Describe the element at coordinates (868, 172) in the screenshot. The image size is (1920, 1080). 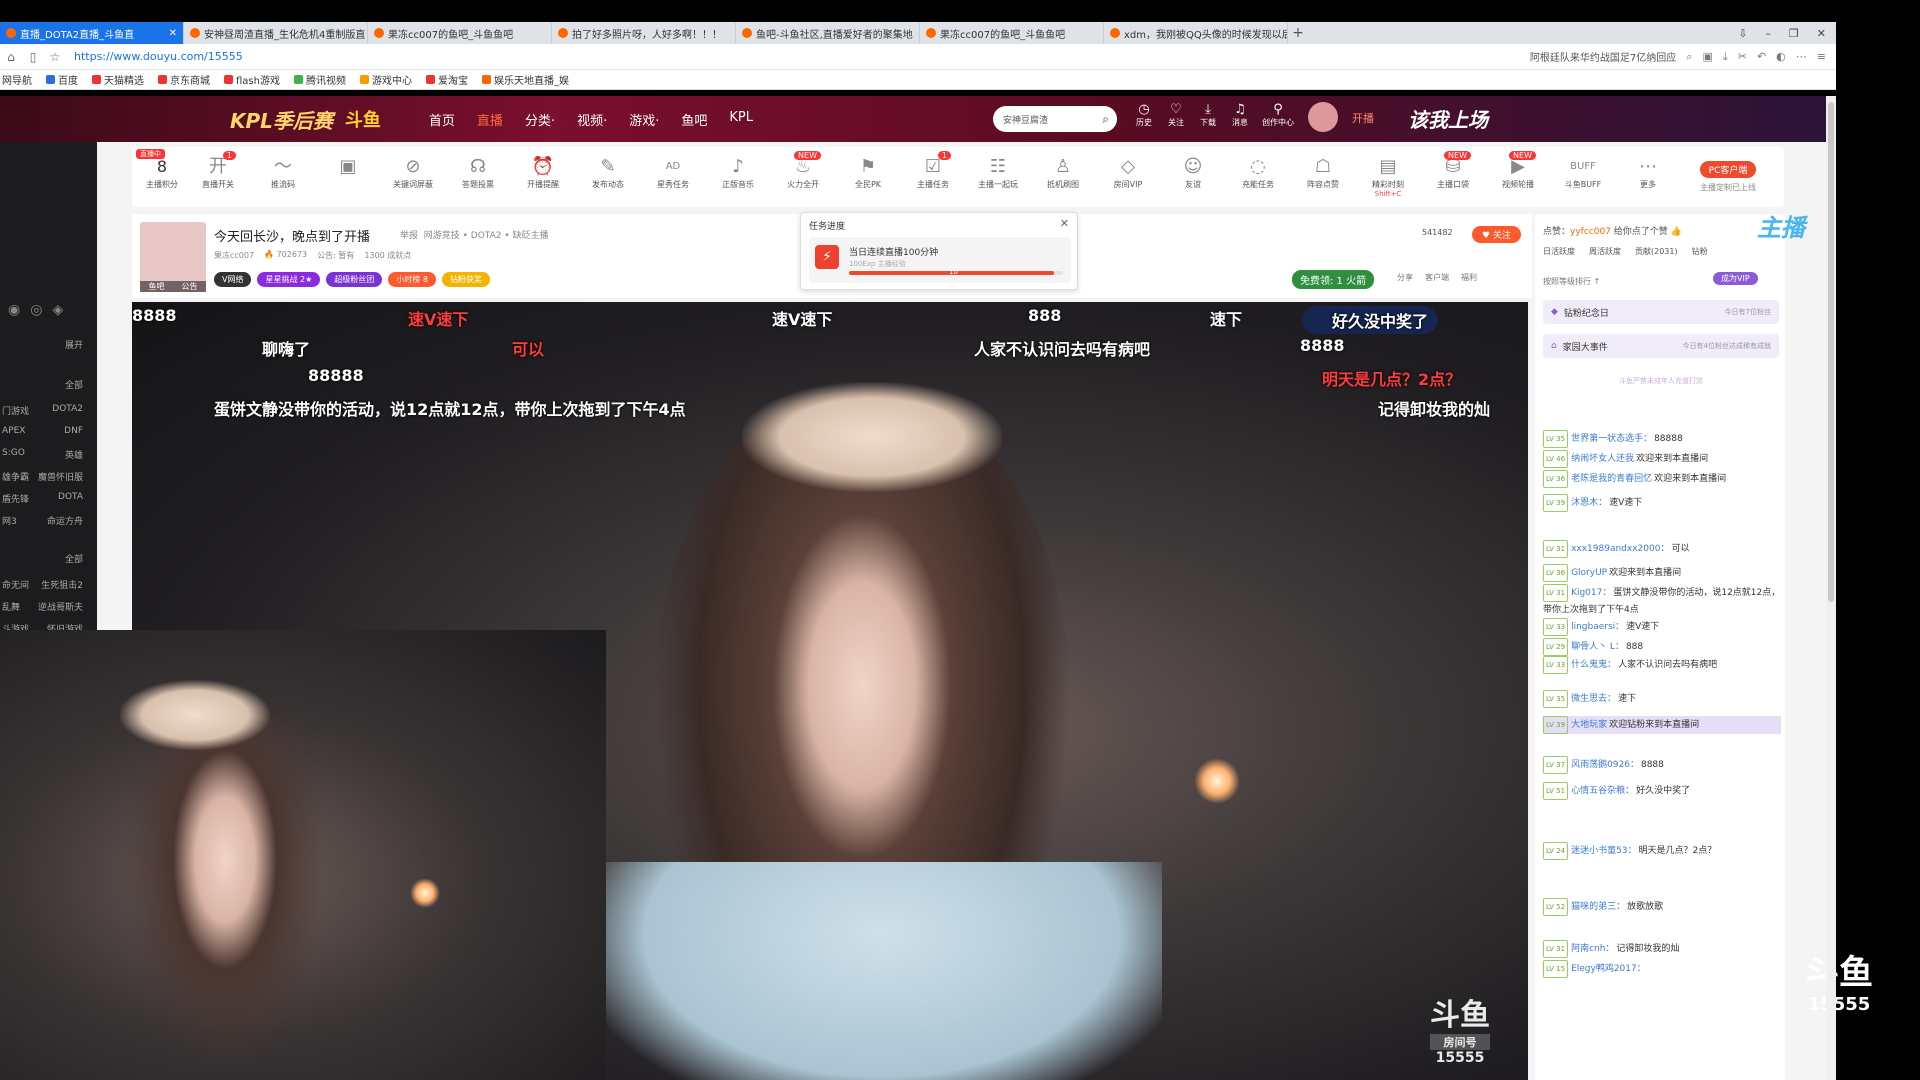
I see `toolbar-item: ⚑ 全民PK` at that location.